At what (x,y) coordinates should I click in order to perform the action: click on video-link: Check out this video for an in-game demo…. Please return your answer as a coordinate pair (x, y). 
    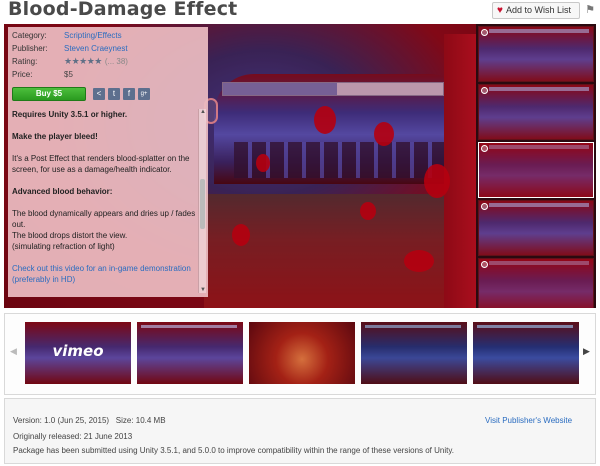
    Looking at the image, I should click on (105, 274).